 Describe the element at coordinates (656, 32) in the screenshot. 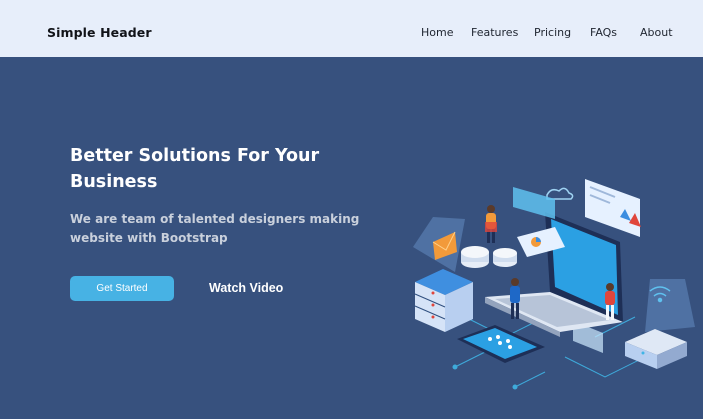

I see `nav-link-about: About` at that location.